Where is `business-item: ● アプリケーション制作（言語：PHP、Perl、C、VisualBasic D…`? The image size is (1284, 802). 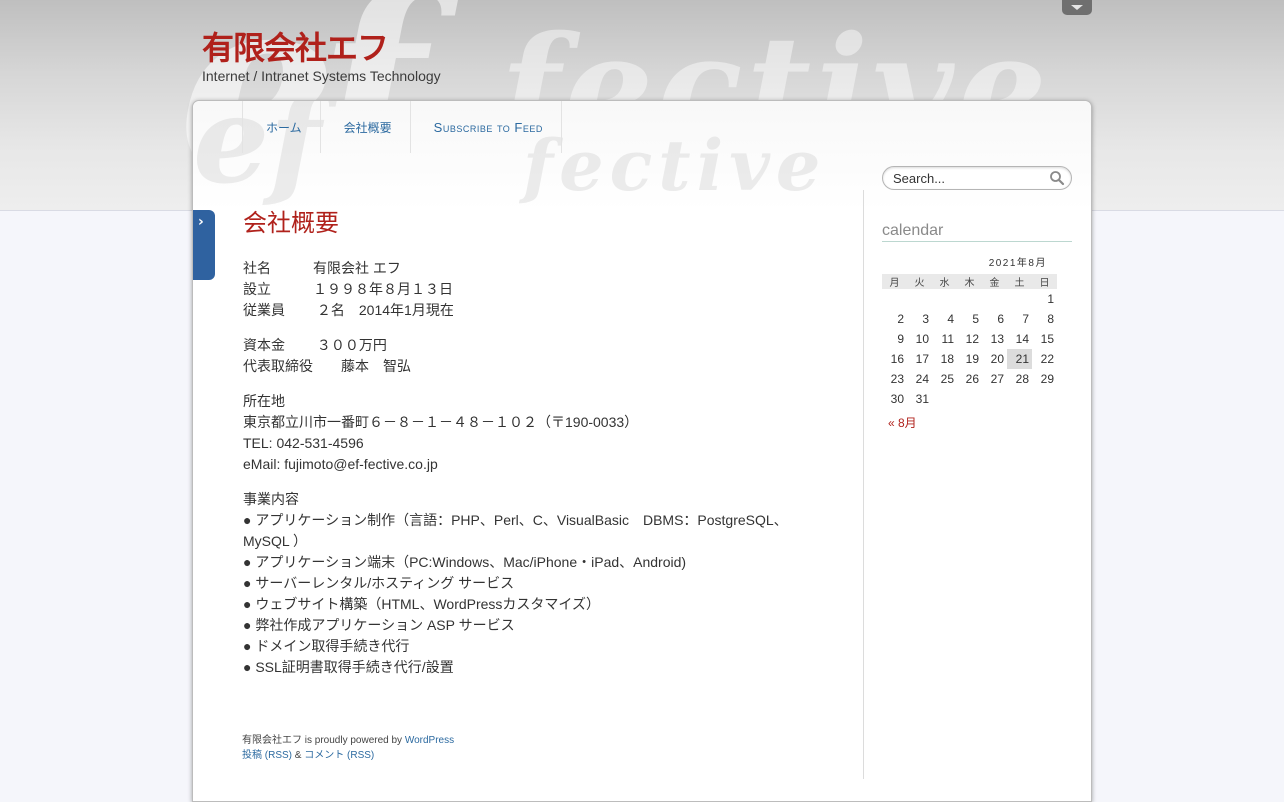 business-item: ● アプリケーション制作（言語：PHP、Perl、C、VisualBasic D… is located at coordinates (515, 530).